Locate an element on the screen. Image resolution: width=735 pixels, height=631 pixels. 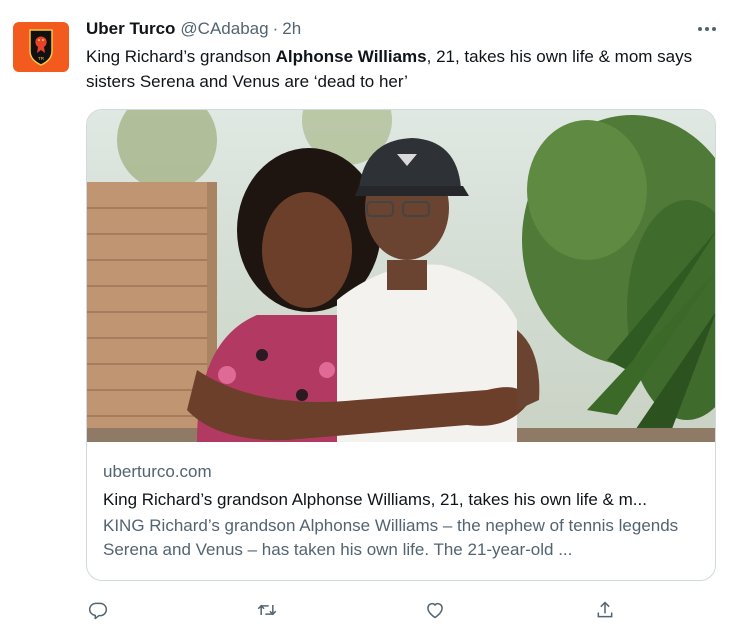
author-handle: @CAdabag is located at coordinates (224, 29).